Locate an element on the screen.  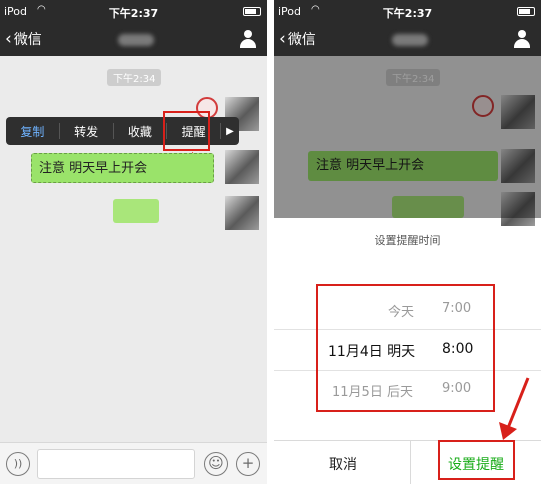
highlight-box-picker is located at coordinates (405, 348).